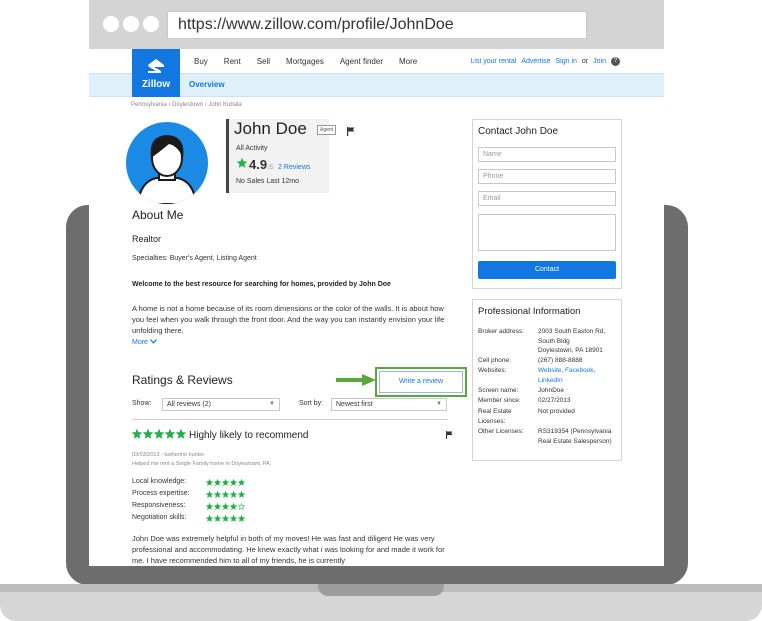 The width and height of the screenshot is (762, 621). I want to click on person-icon, so click(167, 169).